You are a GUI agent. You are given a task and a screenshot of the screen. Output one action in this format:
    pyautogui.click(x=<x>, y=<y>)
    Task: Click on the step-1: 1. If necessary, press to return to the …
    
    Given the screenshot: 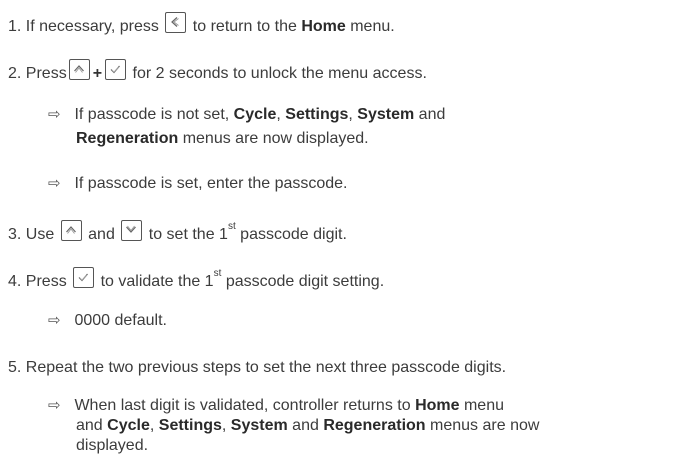 What is the action you would take?
    pyautogui.click(x=201, y=24)
    